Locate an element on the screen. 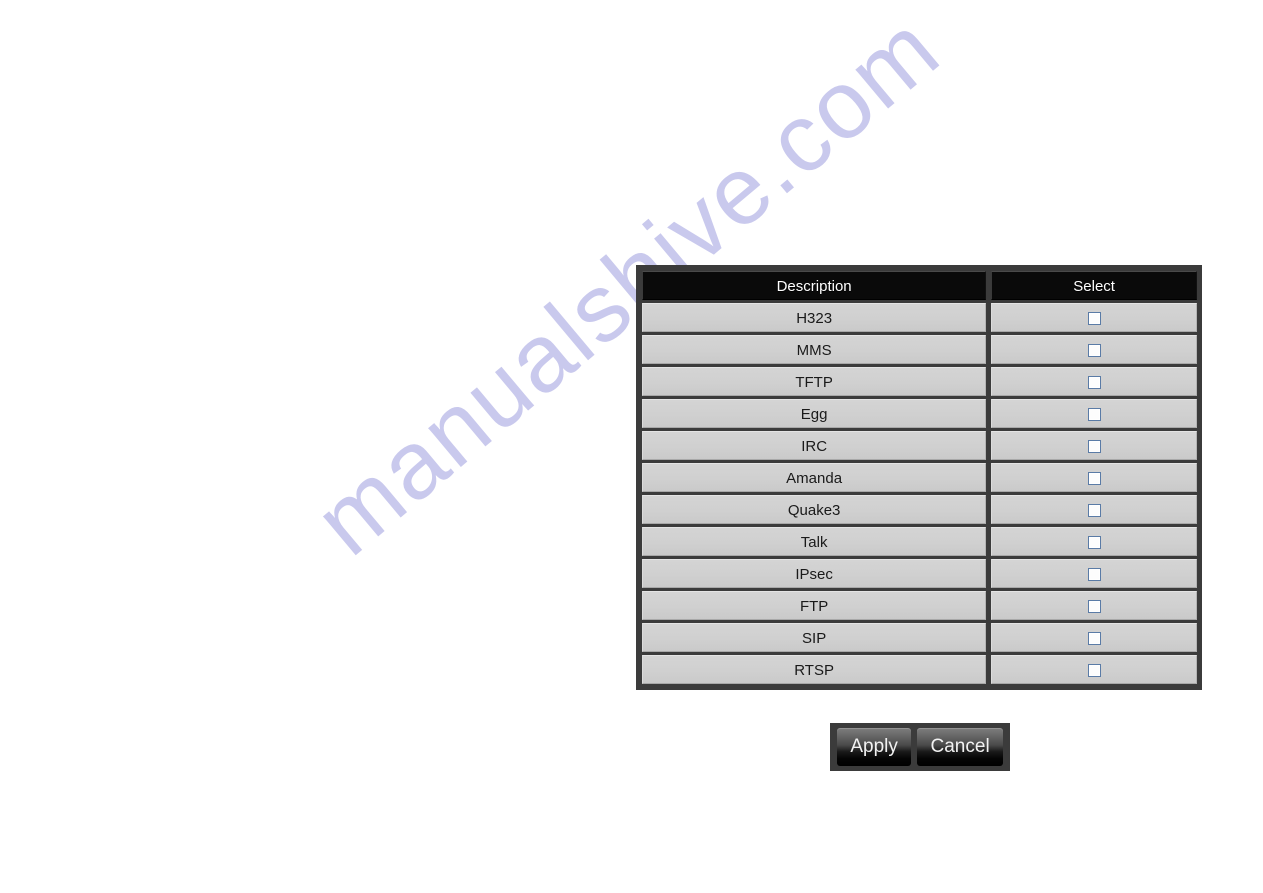 The height and width of the screenshot is (893, 1263). cell-description: H323 is located at coordinates (814, 317).